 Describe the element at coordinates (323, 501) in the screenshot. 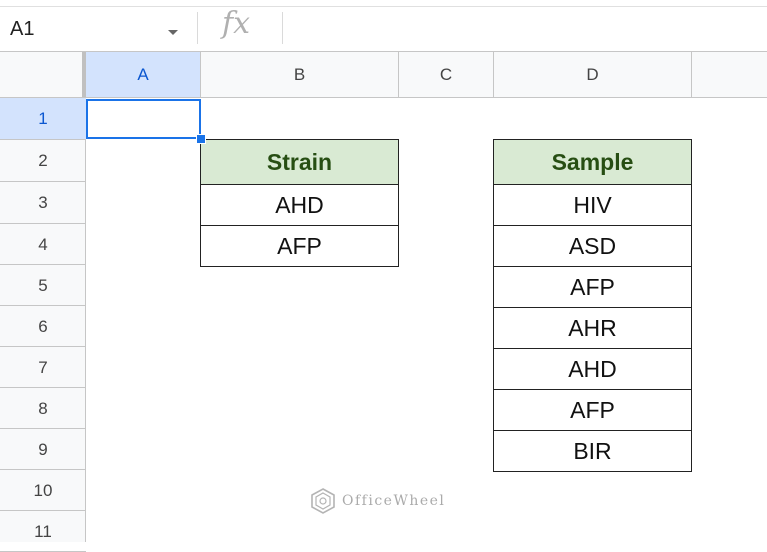

I see `officewheel-logo-icon` at that location.